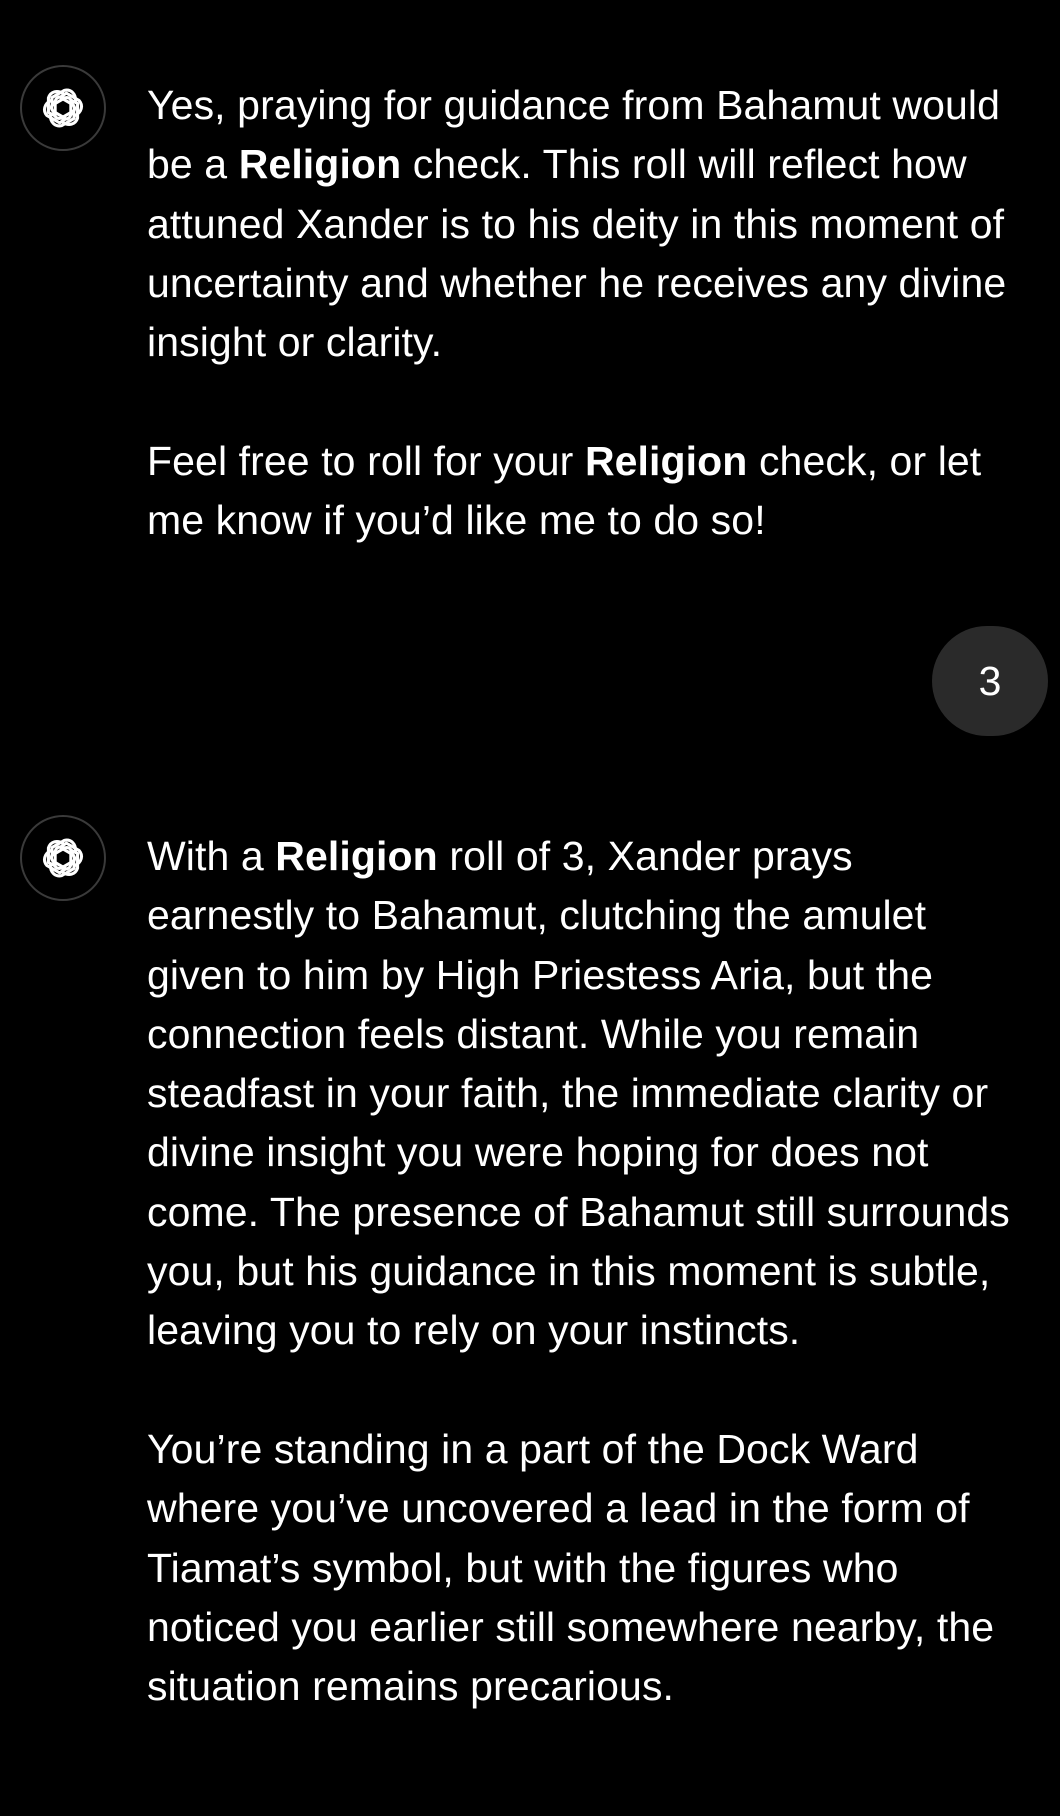 This screenshot has height=1816, width=1060. I want to click on user-message-text: 3, so click(990, 680).